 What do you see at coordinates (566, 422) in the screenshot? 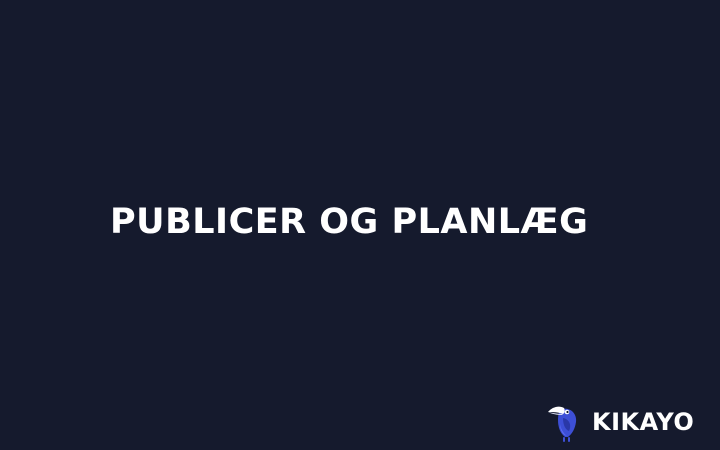
I see `toucan-bird-icon` at bounding box center [566, 422].